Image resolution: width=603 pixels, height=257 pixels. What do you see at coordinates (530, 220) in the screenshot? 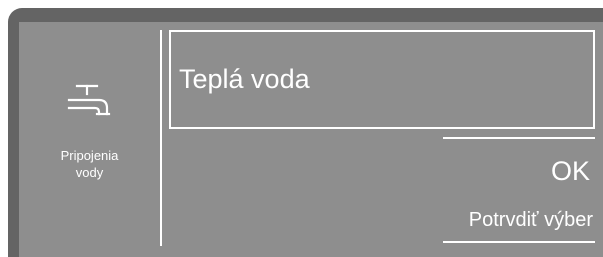
I see `confirm-selection-label: Potrvdiť výber` at bounding box center [530, 220].